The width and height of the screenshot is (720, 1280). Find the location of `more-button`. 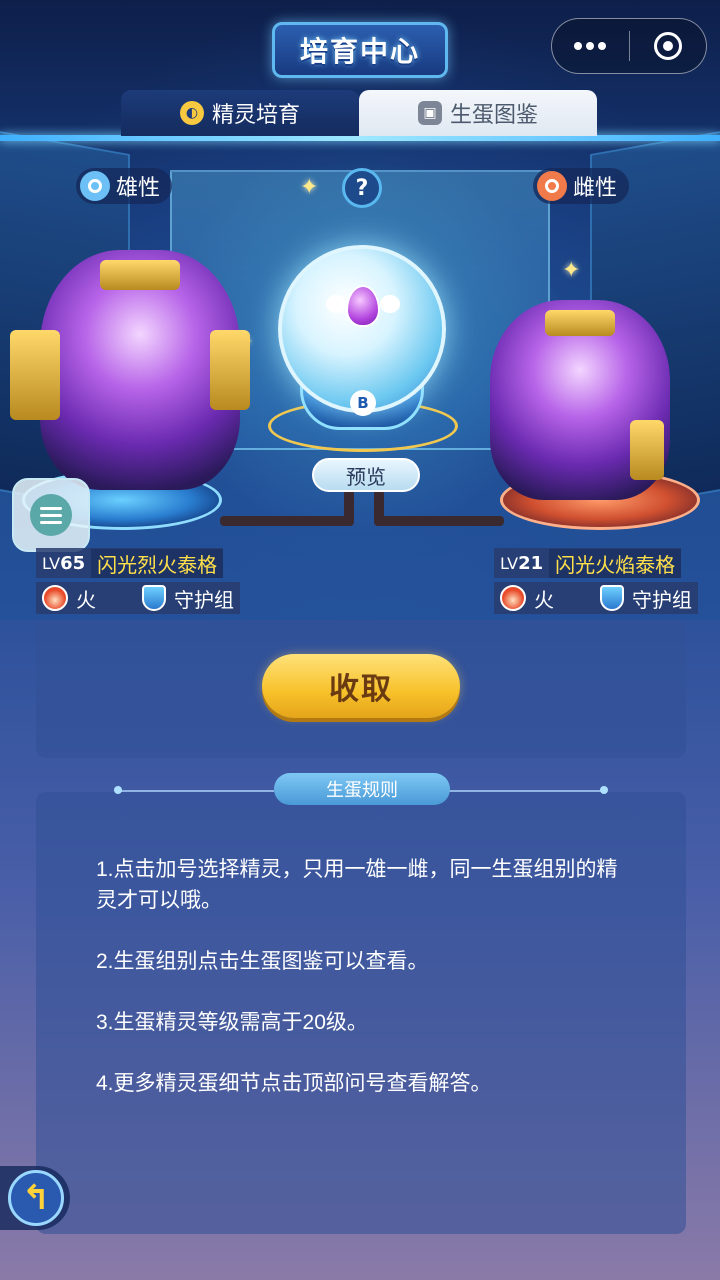

more-button is located at coordinates (590, 46).